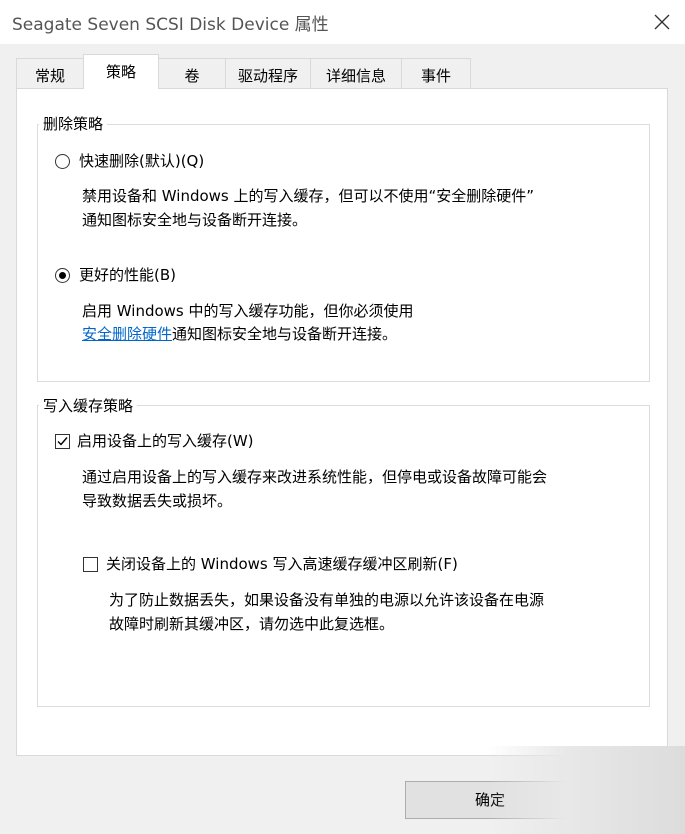  I want to click on better-performance-label: 更好的性能(B), so click(127, 275).